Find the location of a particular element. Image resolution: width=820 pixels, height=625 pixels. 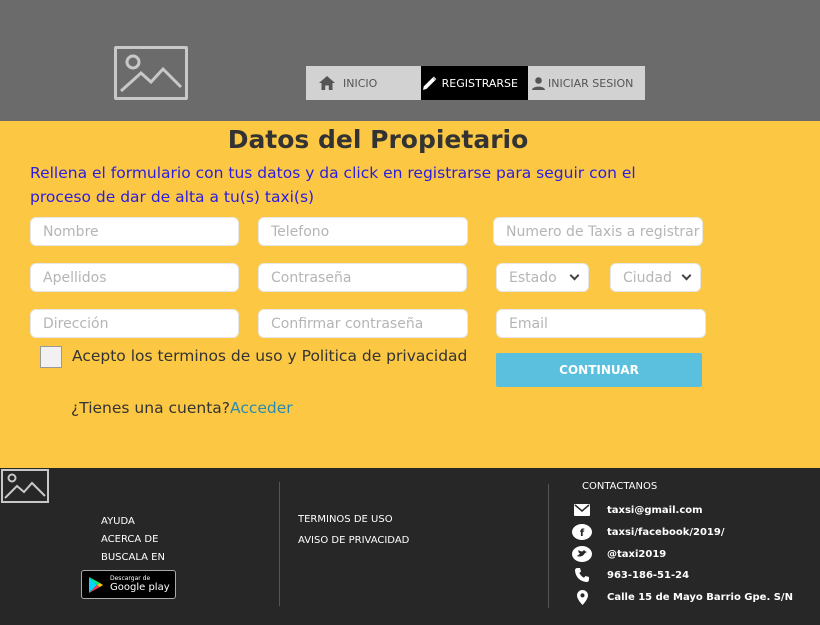

footer-link-acerca-de: ACERCA DE is located at coordinates (133, 540).